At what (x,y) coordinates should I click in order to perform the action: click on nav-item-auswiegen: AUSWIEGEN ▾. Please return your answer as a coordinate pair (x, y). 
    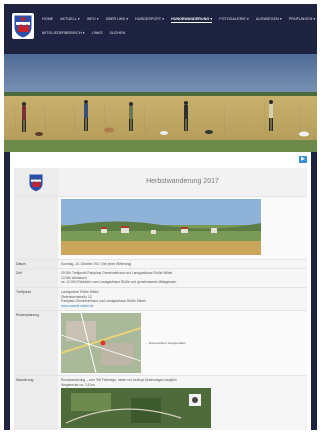
    Looking at the image, I should click on (269, 20).